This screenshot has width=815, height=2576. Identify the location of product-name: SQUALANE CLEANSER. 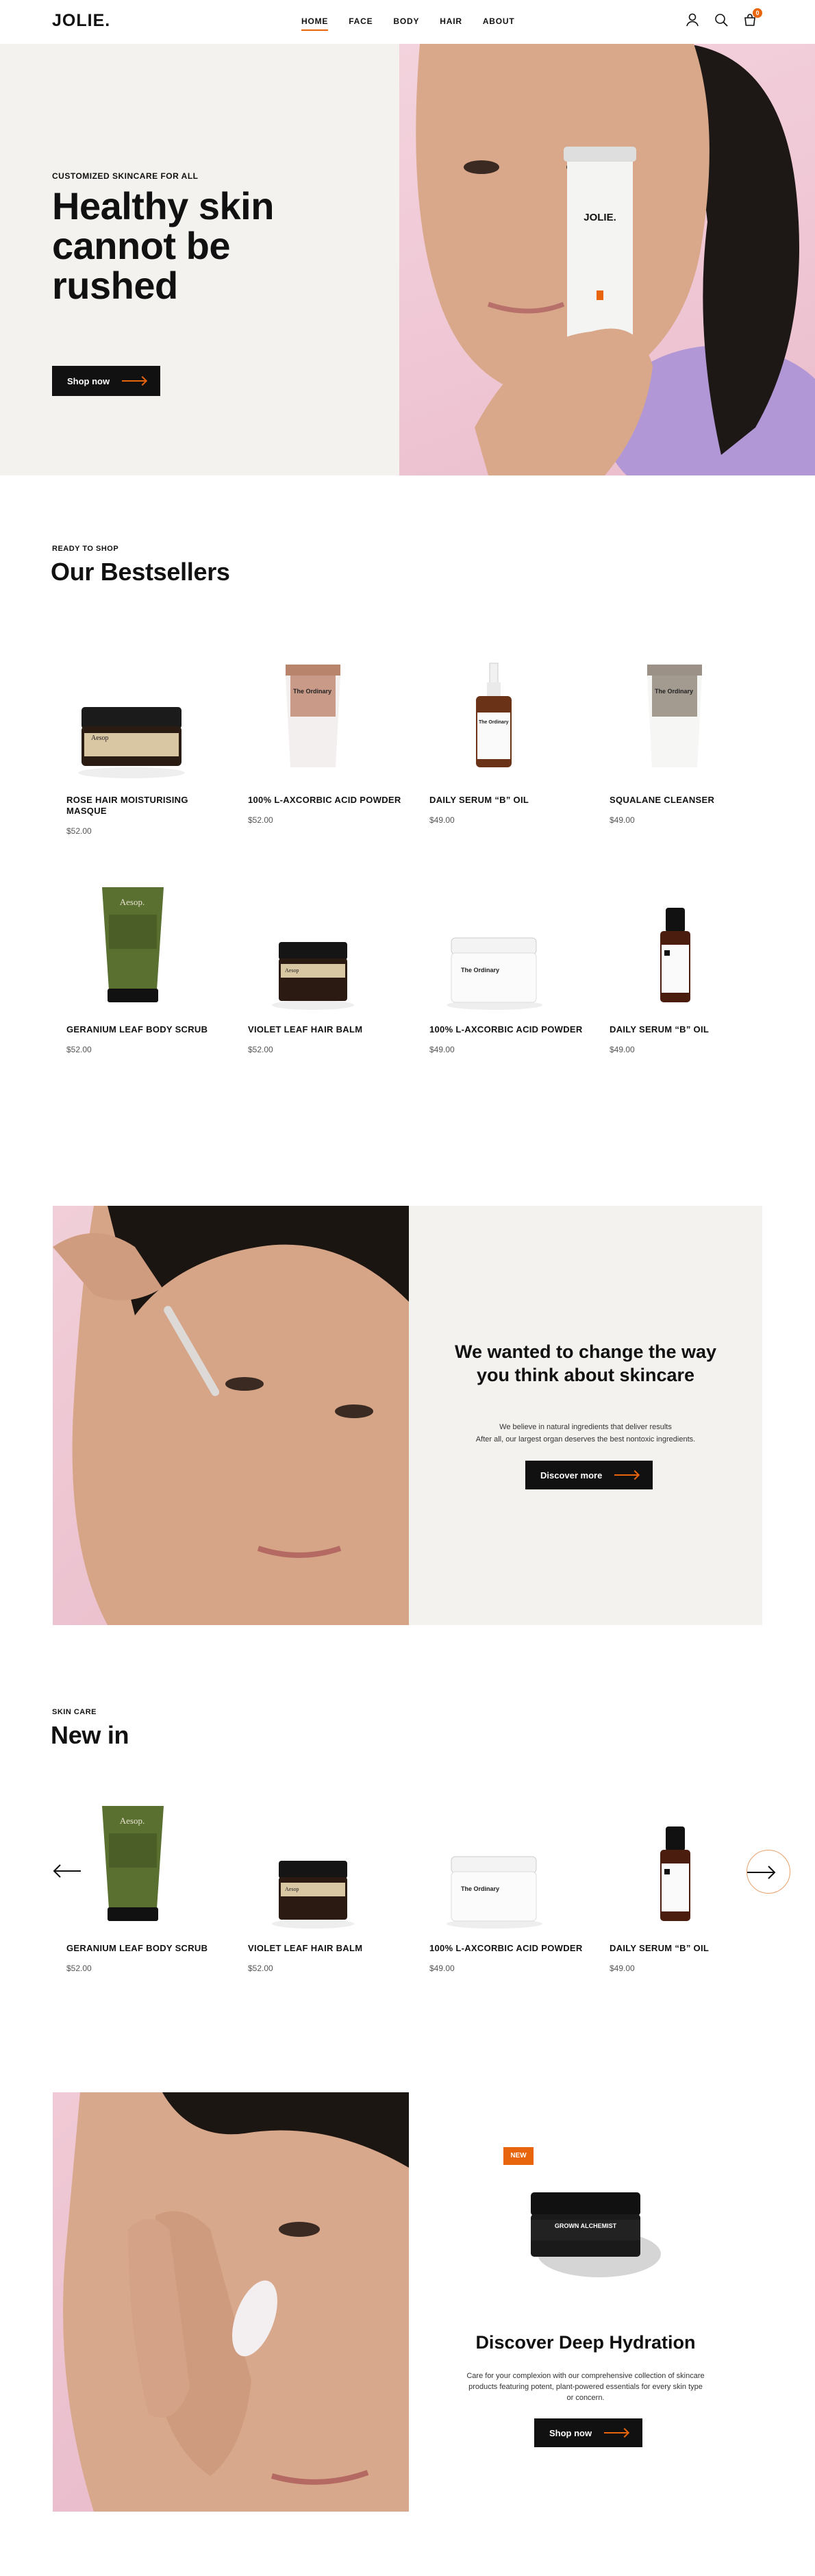
(688, 800).